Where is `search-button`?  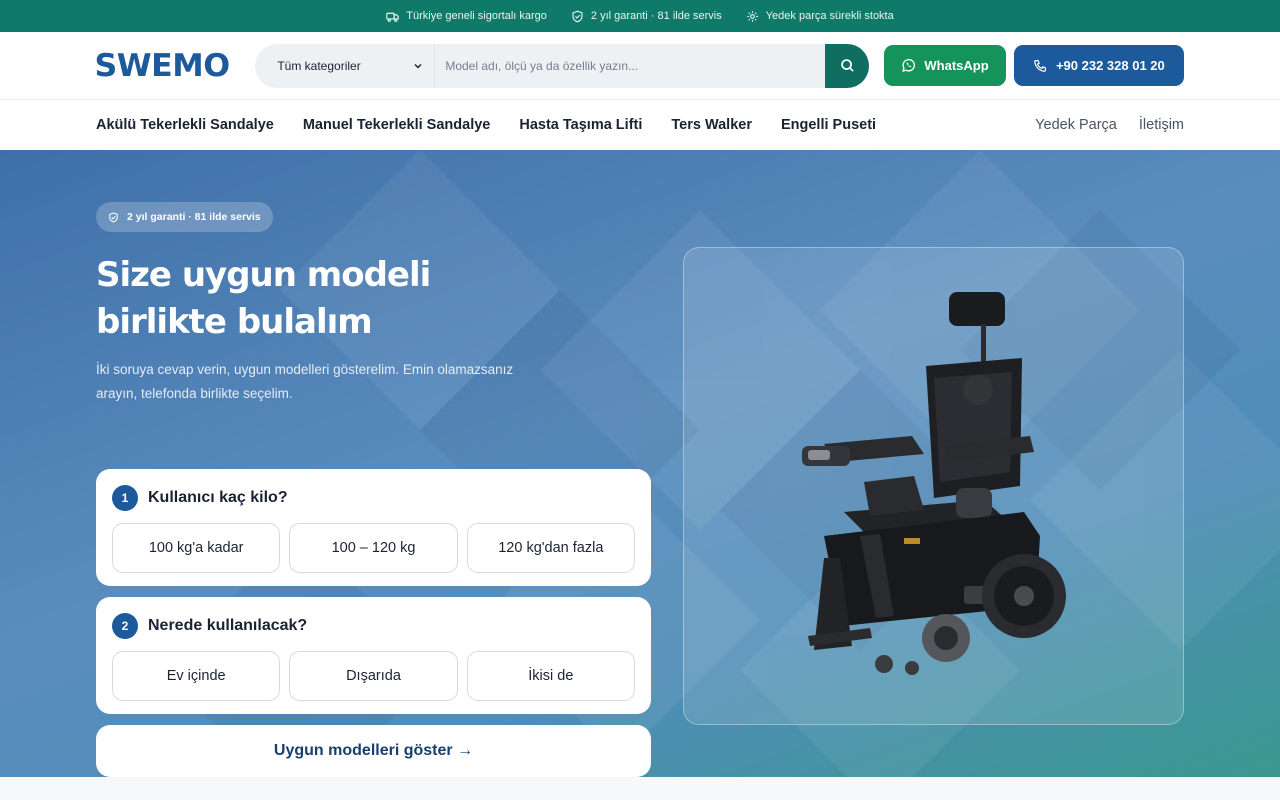
search-button is located at coordinates (847, 65).